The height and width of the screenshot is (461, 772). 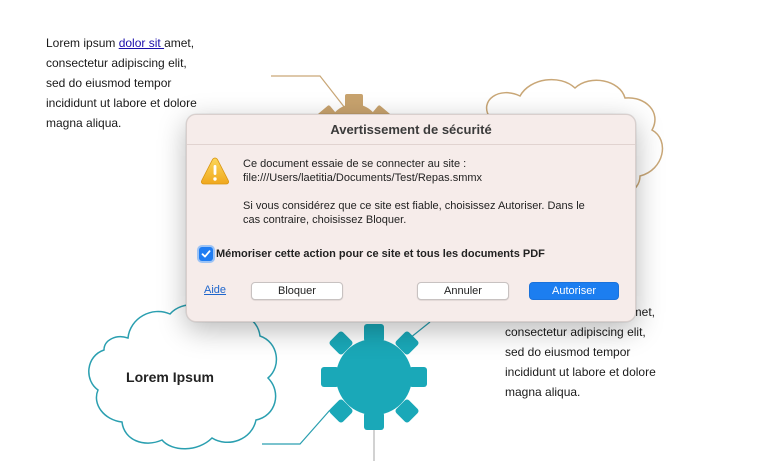 I want to click on help-link: Aide, so click(x=215, y=290).